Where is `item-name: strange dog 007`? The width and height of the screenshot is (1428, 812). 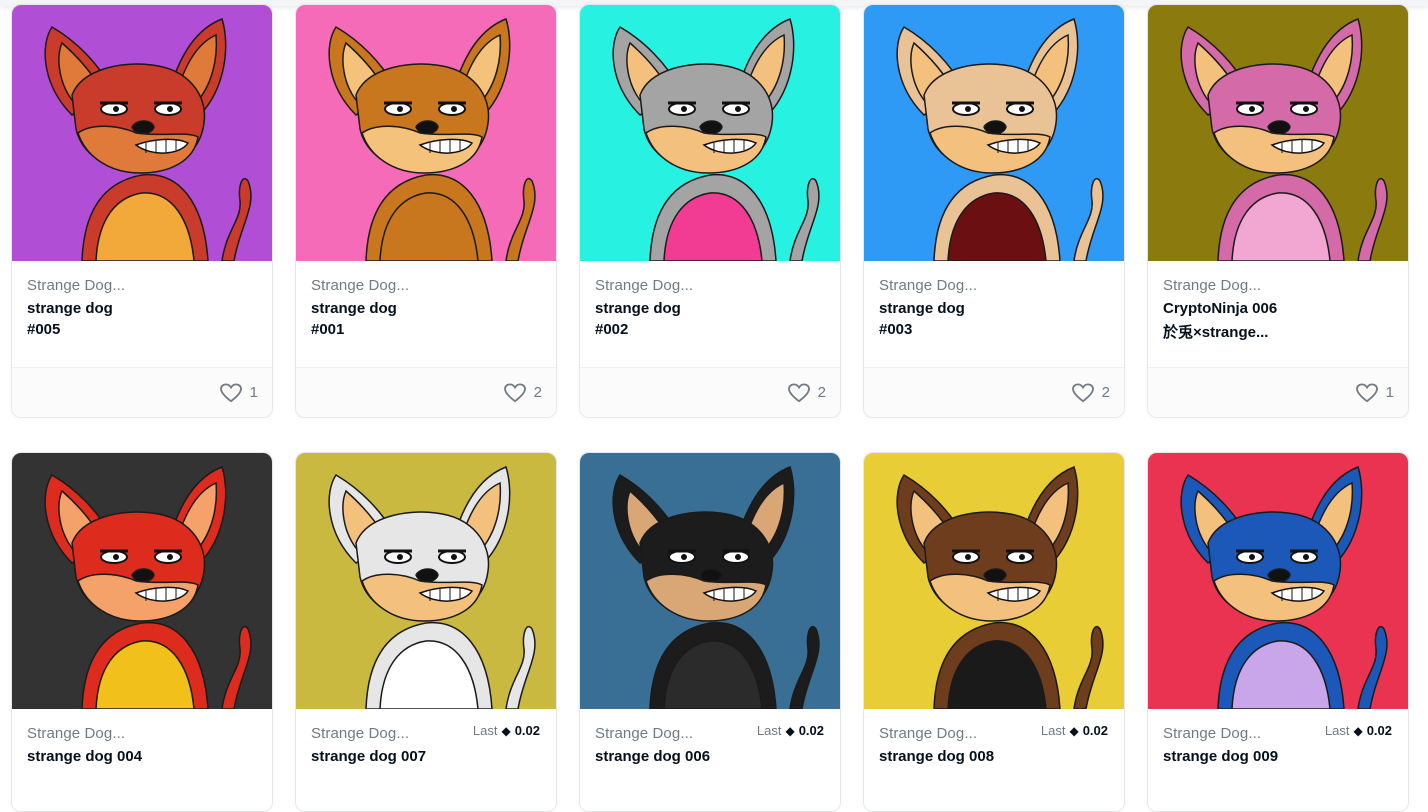 item-name: strange dog 007 is located at coordinates (369, 756).